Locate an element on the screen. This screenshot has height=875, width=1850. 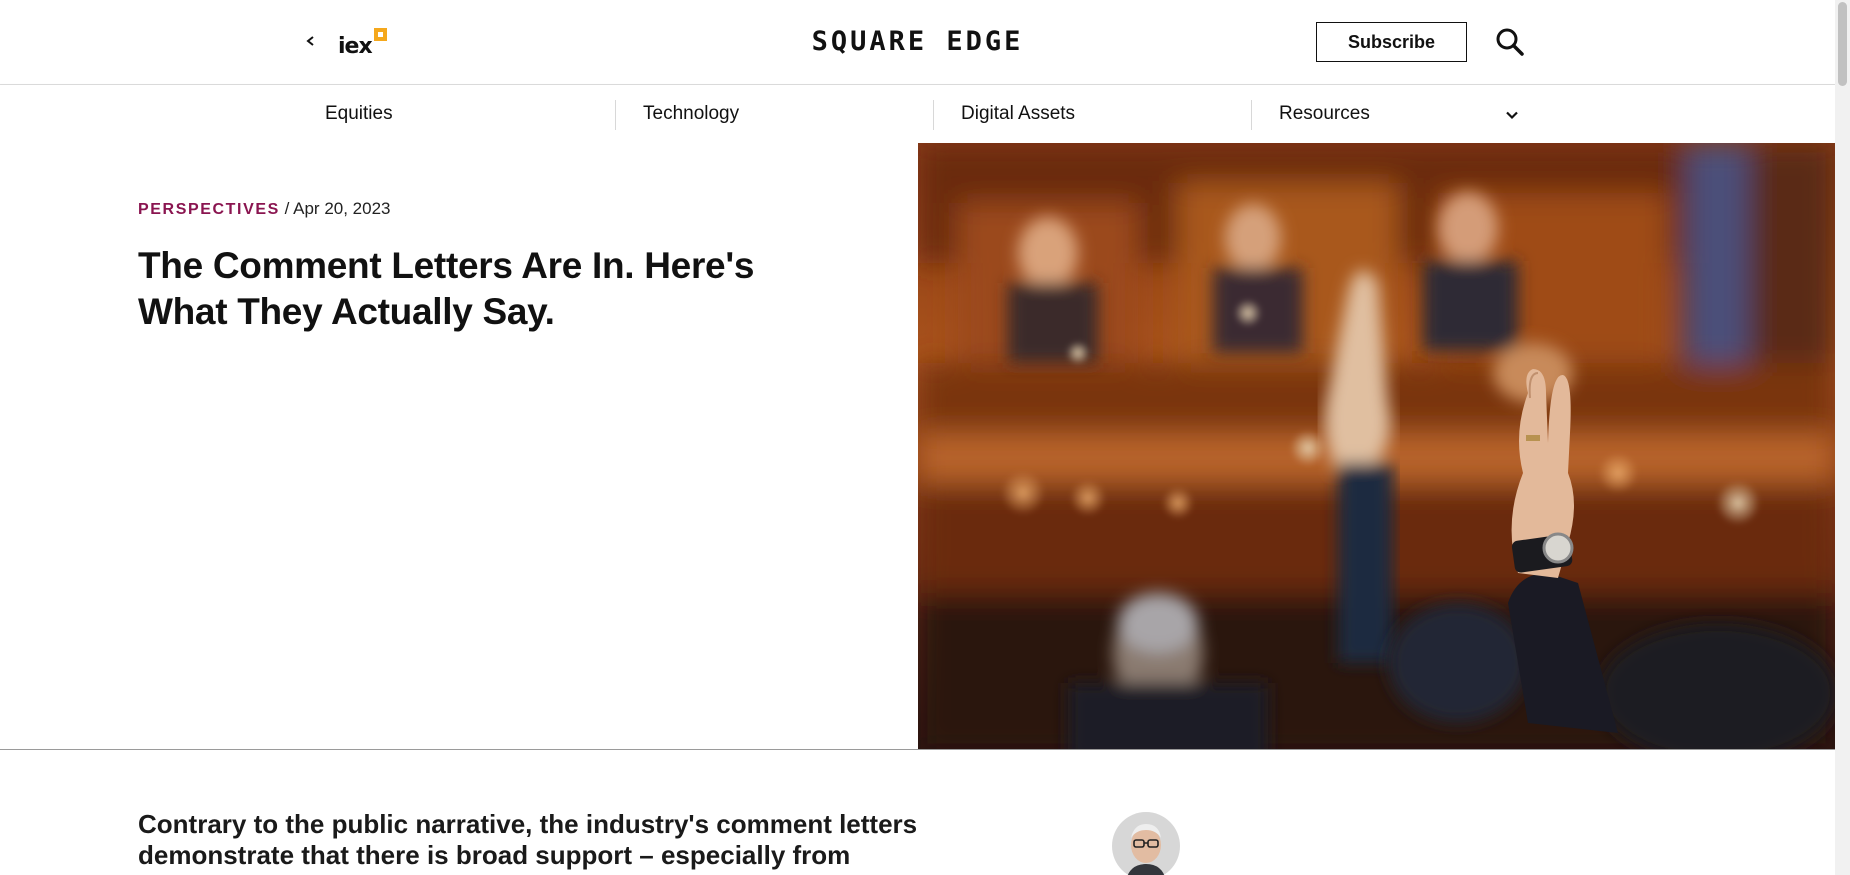
chevron-left-icon is located at coordinates (311, 41).